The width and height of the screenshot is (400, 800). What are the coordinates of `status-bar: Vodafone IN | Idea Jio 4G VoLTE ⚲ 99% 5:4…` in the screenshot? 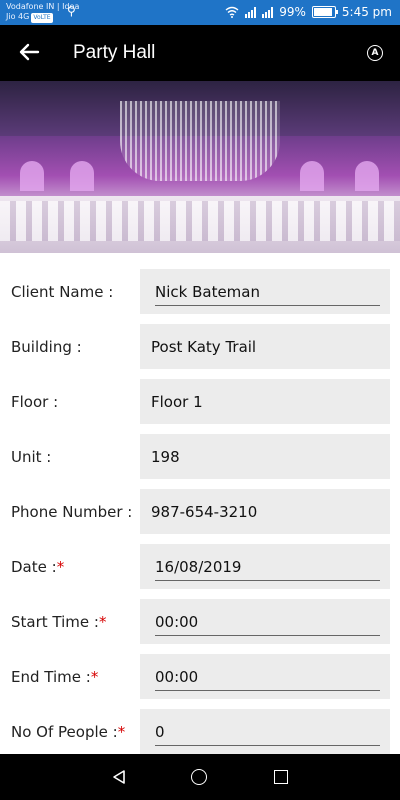 It's located at (200, 12).